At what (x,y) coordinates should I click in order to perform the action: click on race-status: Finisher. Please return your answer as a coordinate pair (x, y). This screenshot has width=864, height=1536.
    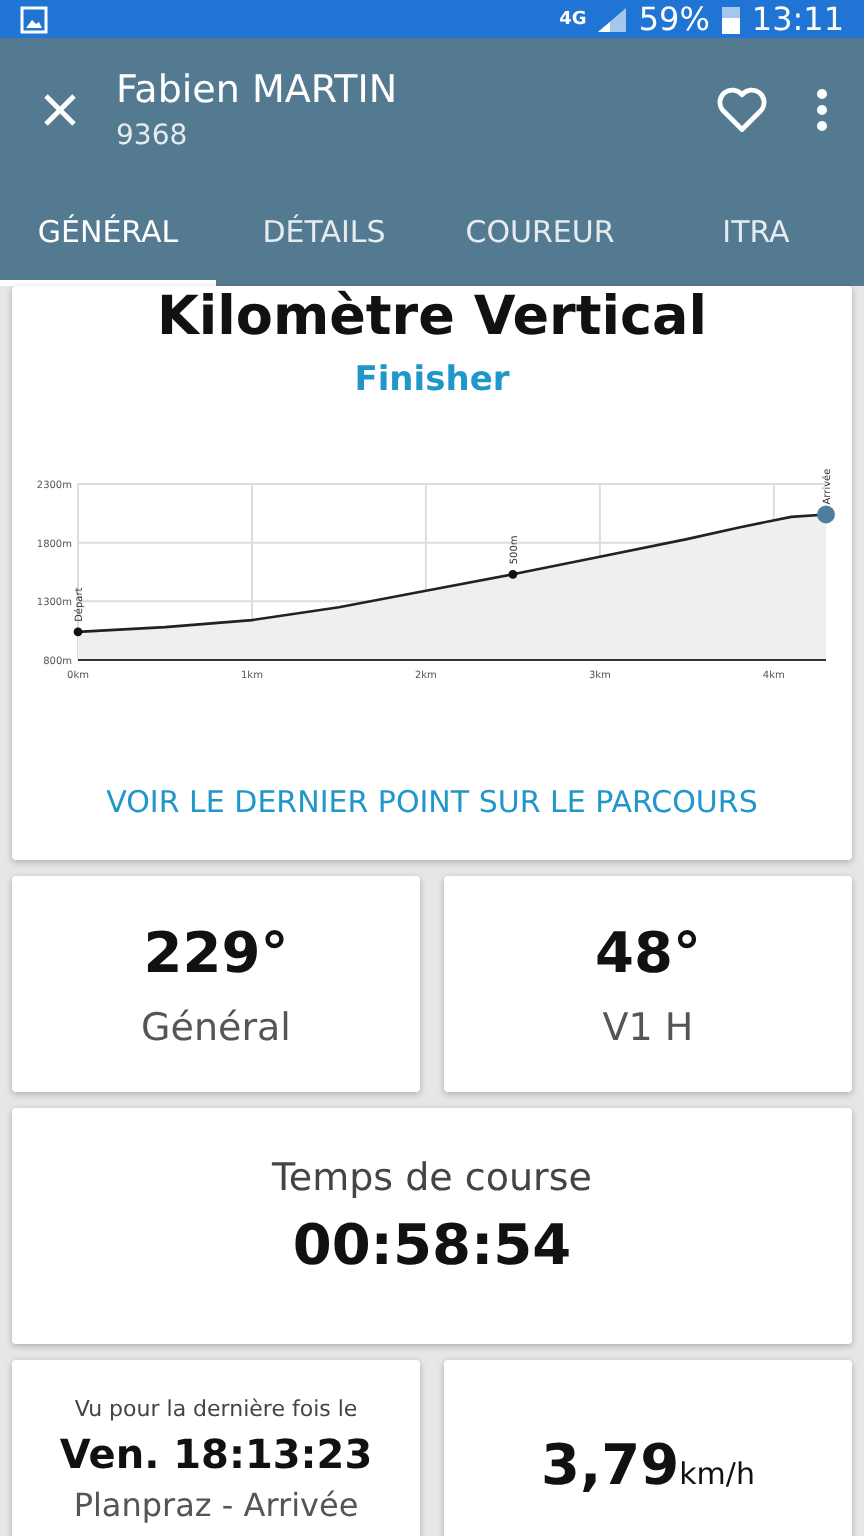
    Looking at the image, I should click on (432, 380).